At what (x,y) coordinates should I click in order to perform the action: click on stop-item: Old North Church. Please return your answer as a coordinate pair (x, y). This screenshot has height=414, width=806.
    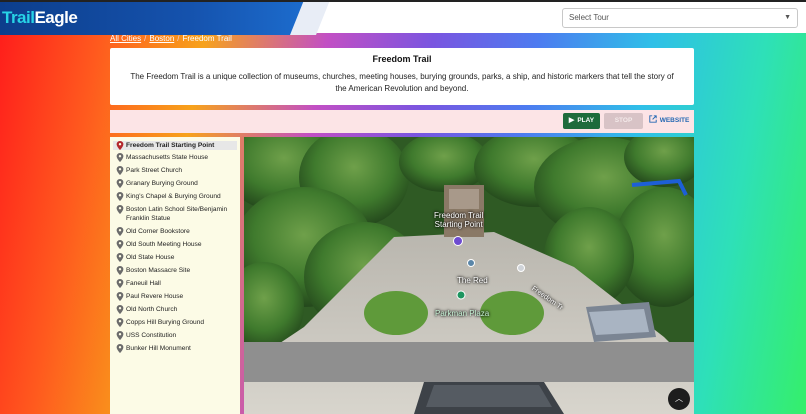
    Looking at the image, I should click on (175, 309).